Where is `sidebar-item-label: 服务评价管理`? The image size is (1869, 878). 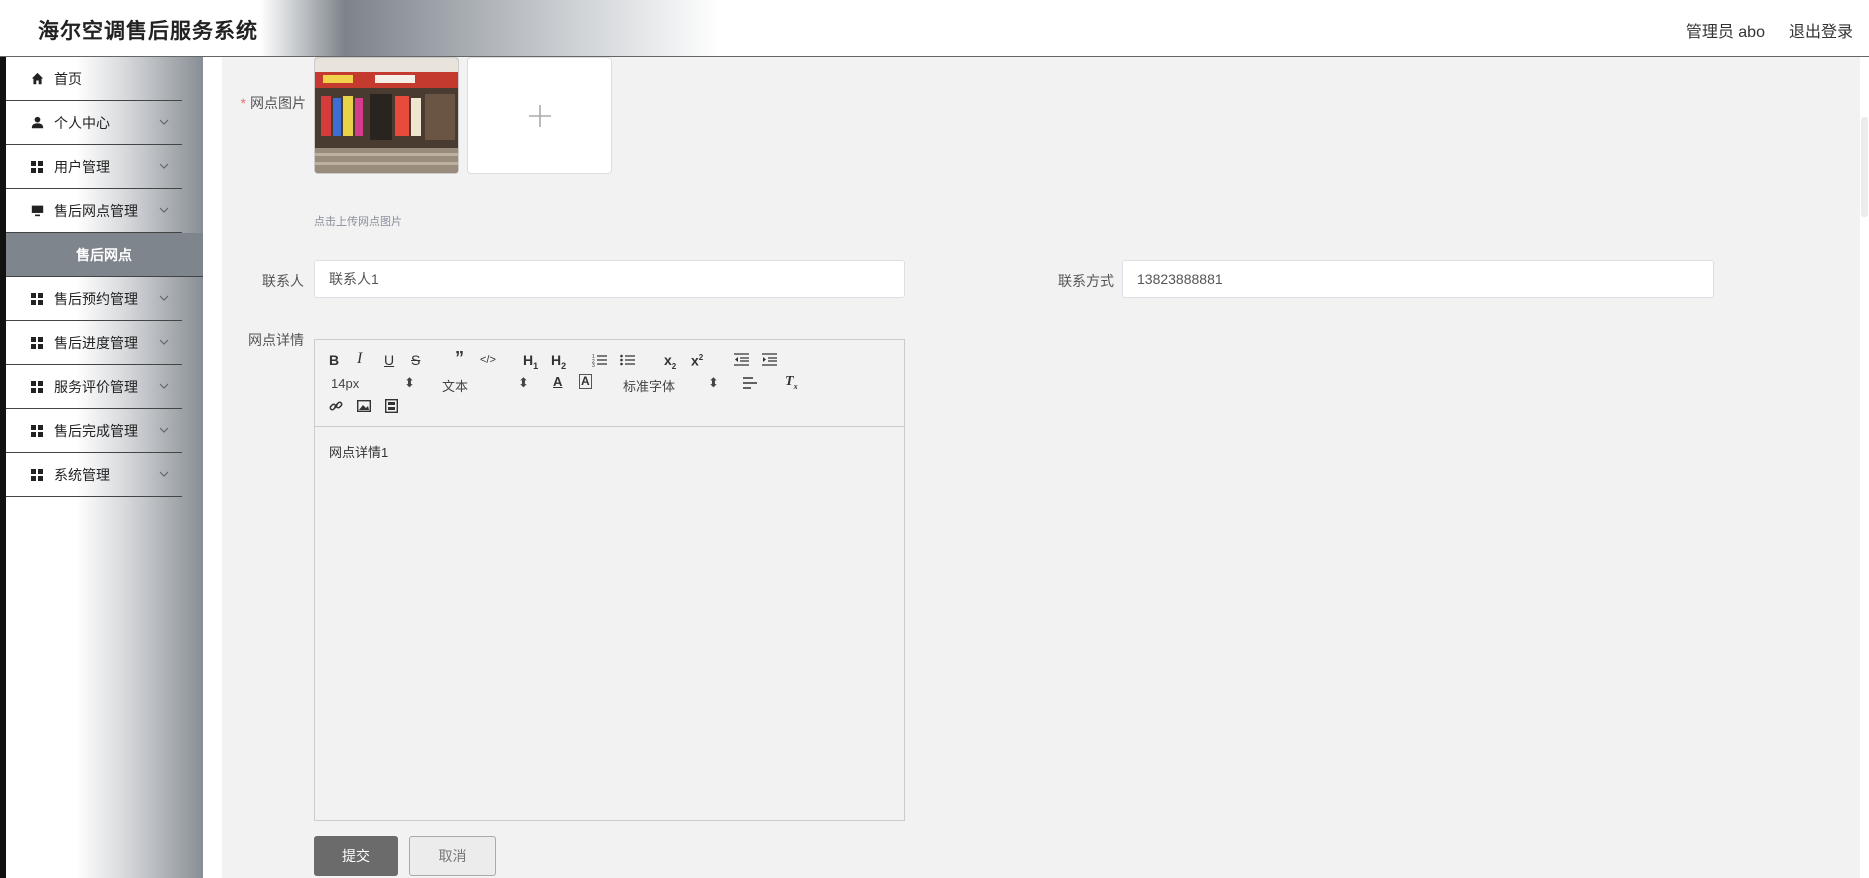 sidebar-item-label: 服务评价管理 is located at coordinates (96, 386).